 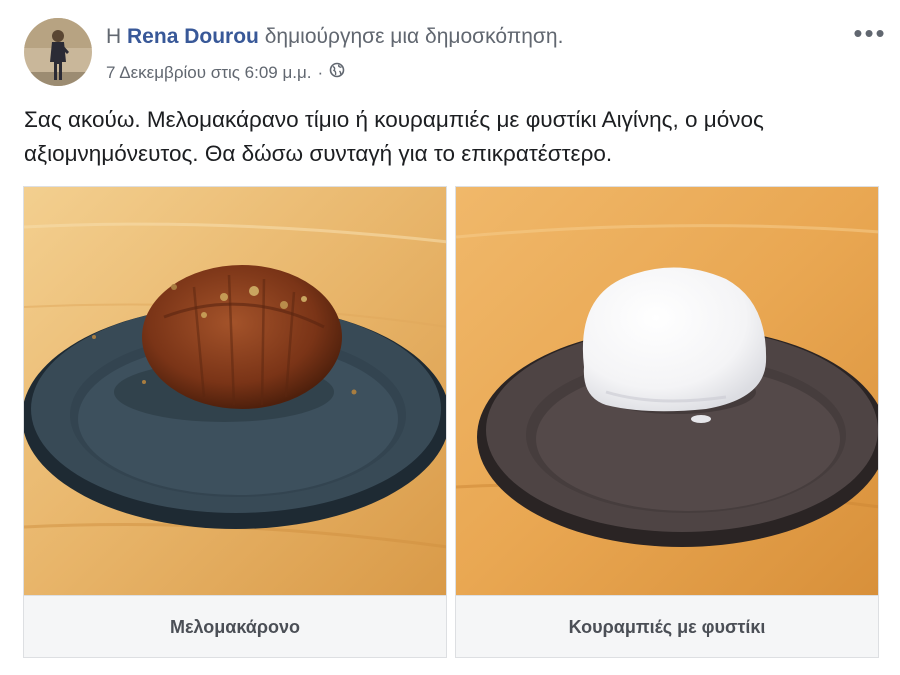 I want to click on post-timestamp: 7 Δεκεμβρίου στις 6:09 μ.μ., so click(x=209, y=73).